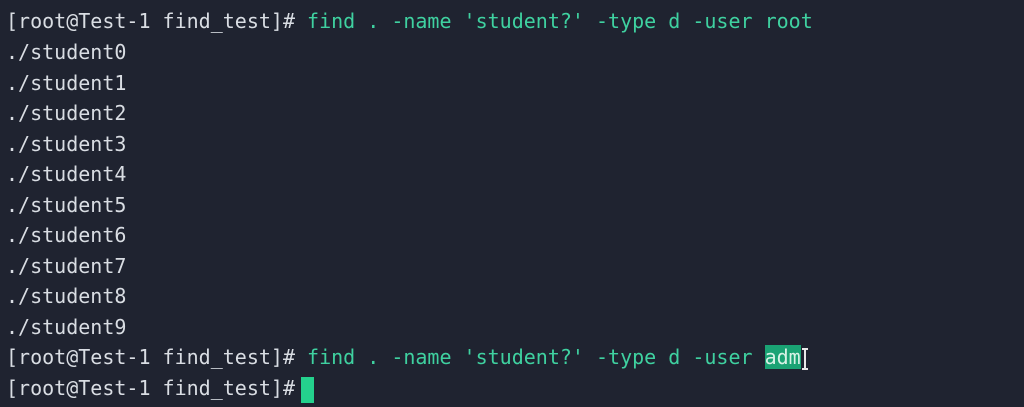 The height and width of the screenshot is (407, 1024). Describe the element at coordinates (66, 174) in the screenshot. I see `output-line: ./student4` at that location.